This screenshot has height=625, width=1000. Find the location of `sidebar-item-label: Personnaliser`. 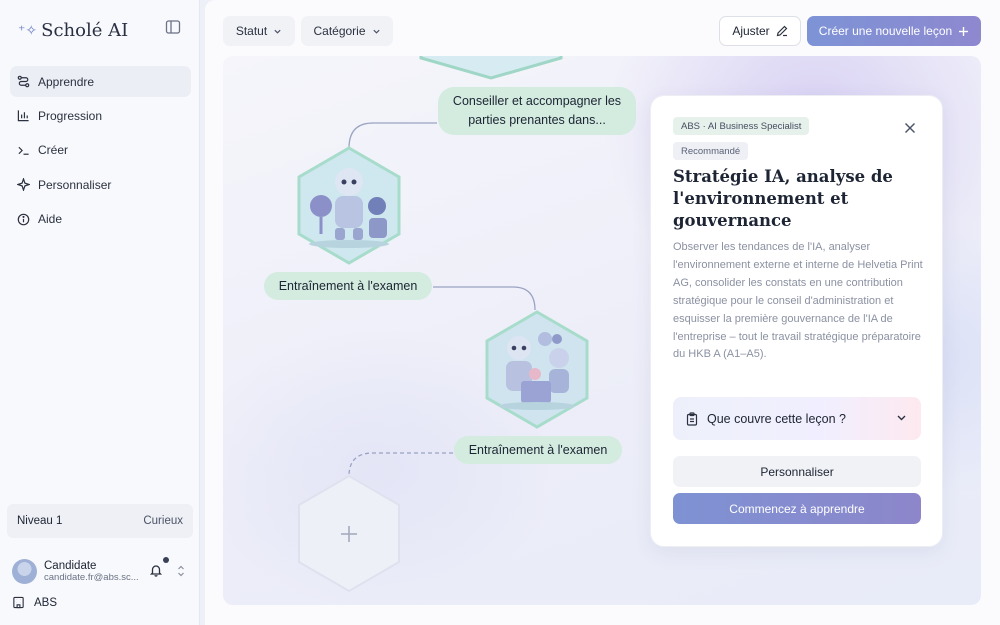

sidebar-item-label: Personnaliser is located at coordinates (75, 184).